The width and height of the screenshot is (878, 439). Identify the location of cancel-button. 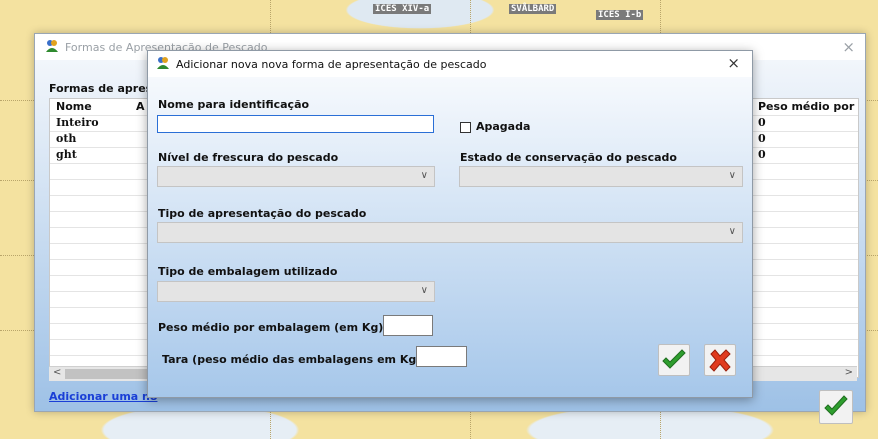
(720, 360).